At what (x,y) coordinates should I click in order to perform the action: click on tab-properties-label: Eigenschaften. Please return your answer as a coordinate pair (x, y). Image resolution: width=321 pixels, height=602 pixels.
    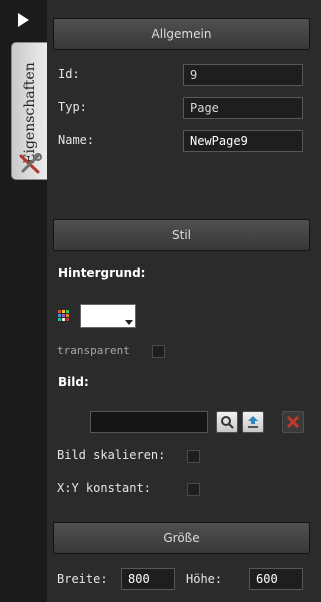
    Looking at the image, I should click on (30, 113).